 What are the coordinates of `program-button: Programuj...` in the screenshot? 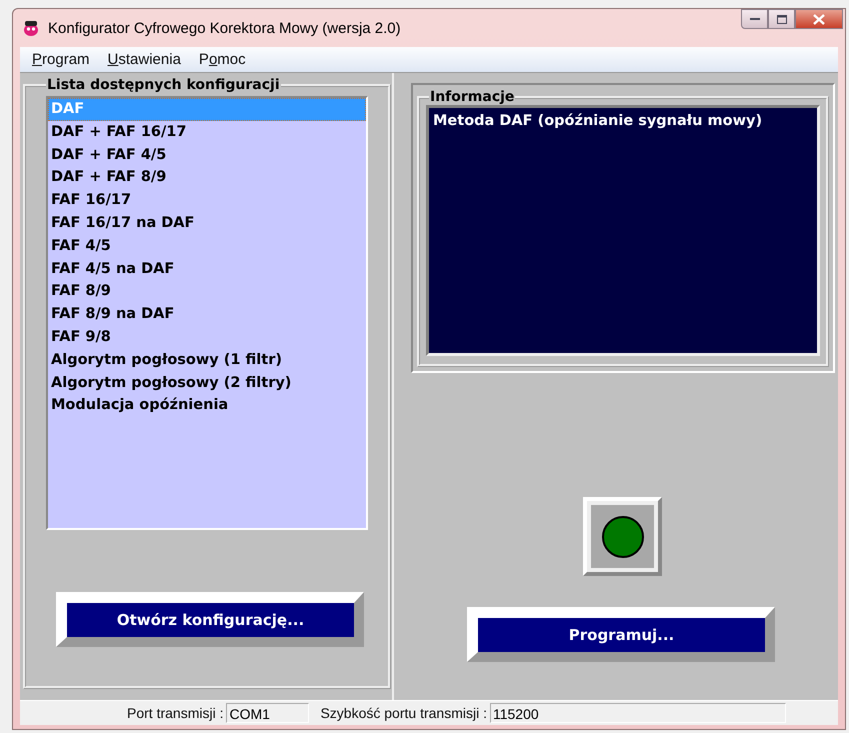 It's located at (621, 634).